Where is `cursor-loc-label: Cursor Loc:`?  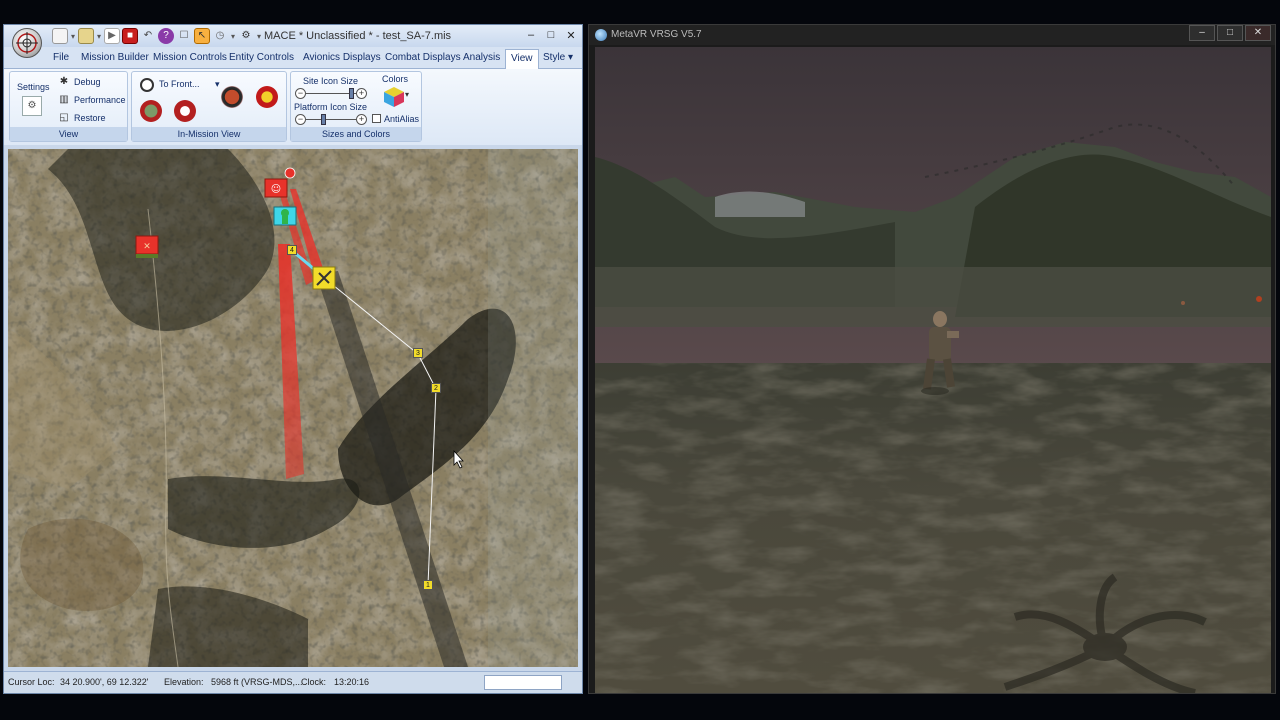 cursor-loc-label: Cursor Loc: is located at coordinates (31, 682).